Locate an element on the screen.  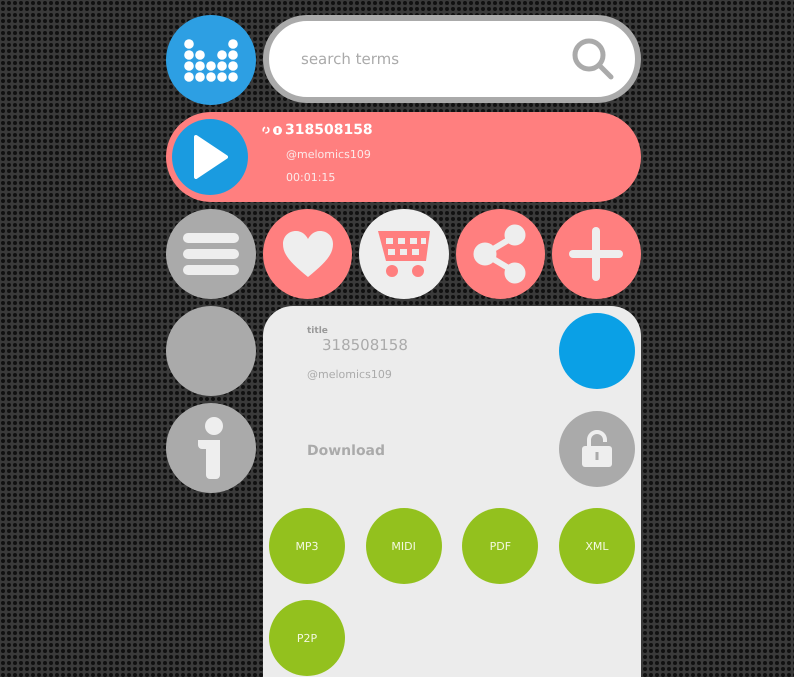
search-icon is located at coordinates (593, 59).